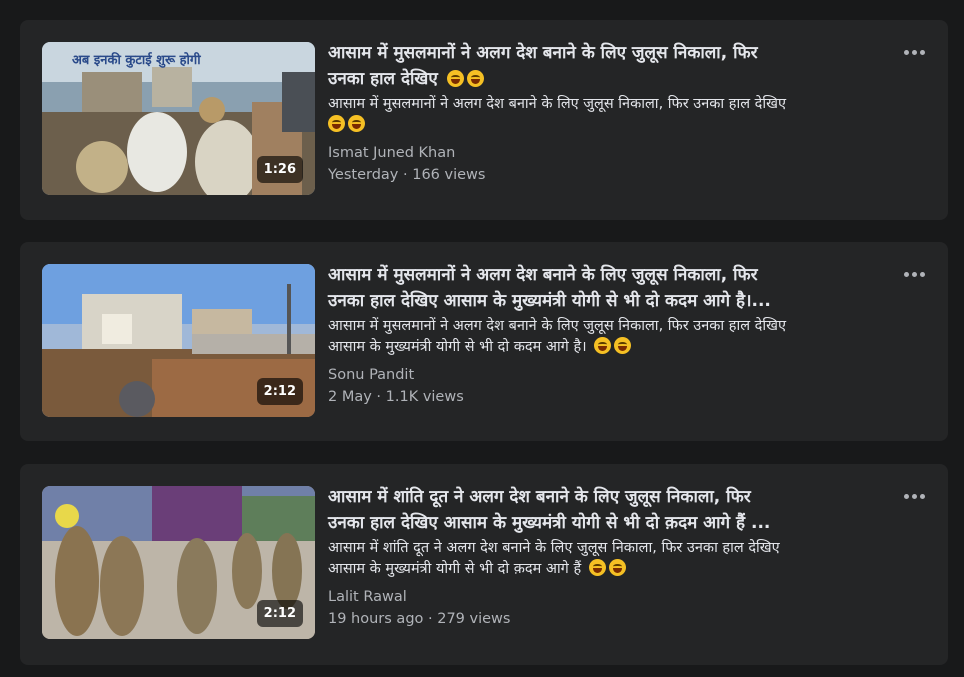 This screenshot has width=964, height=677. What do you see at coordinates (136, 60) in the screenshot?
I see `thumb-caption: अब इनकी कुटाई शुरू होगी` at bounding box center [136, 60].